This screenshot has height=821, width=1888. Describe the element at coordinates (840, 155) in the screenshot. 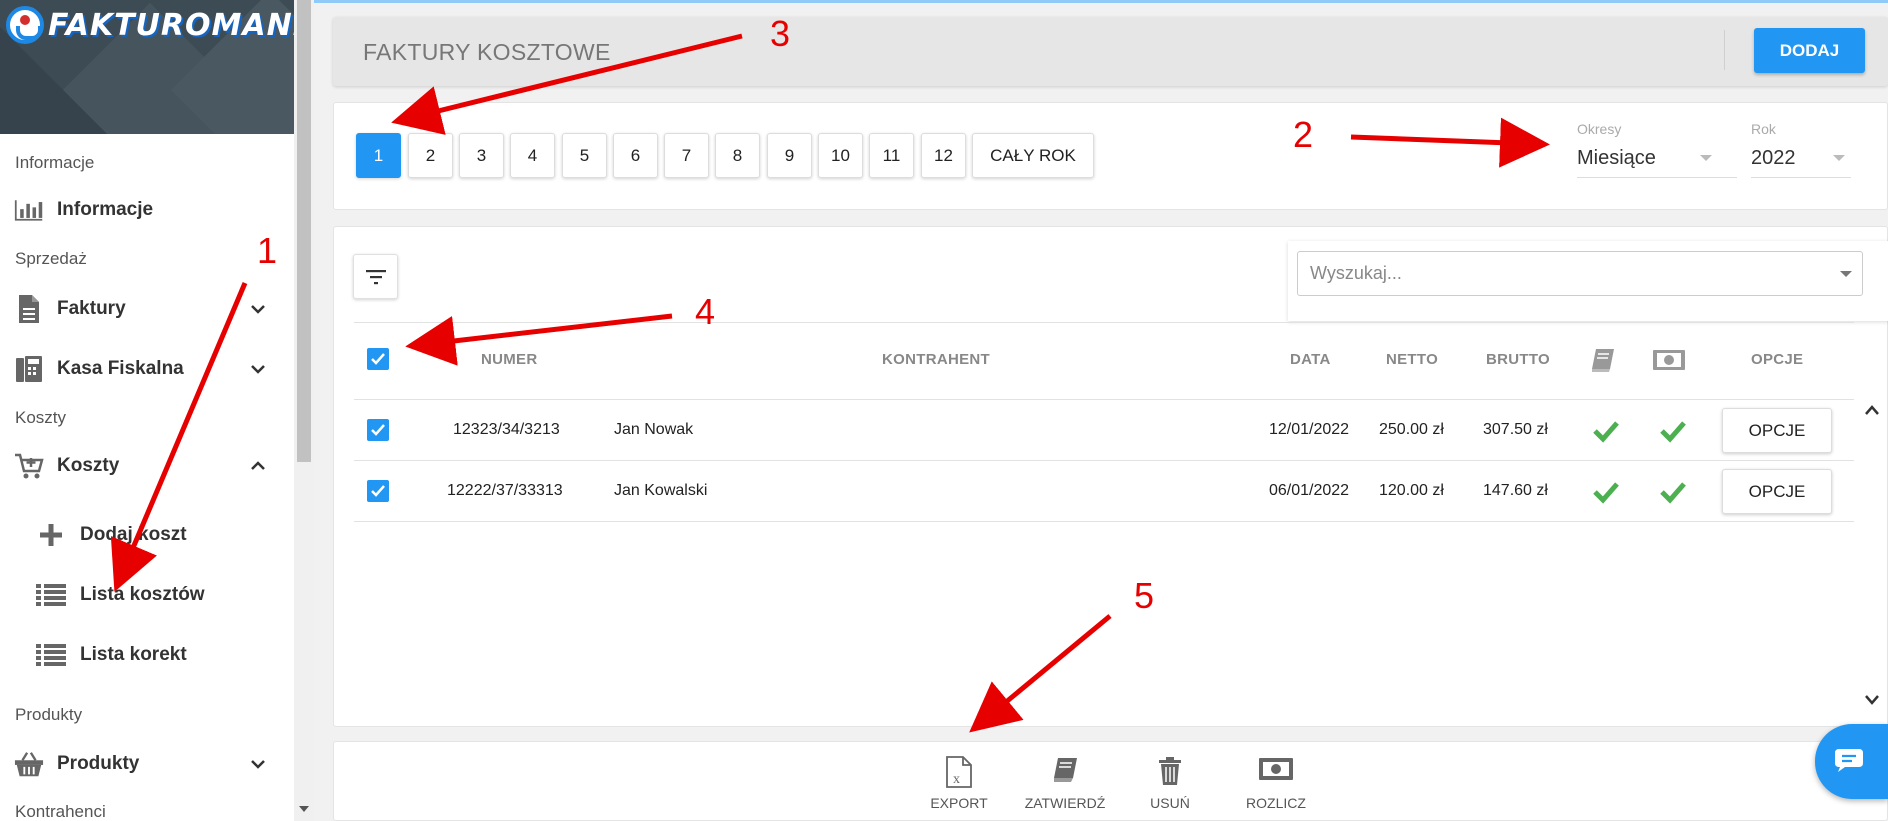

I see `month-button-10: 10` at that location.